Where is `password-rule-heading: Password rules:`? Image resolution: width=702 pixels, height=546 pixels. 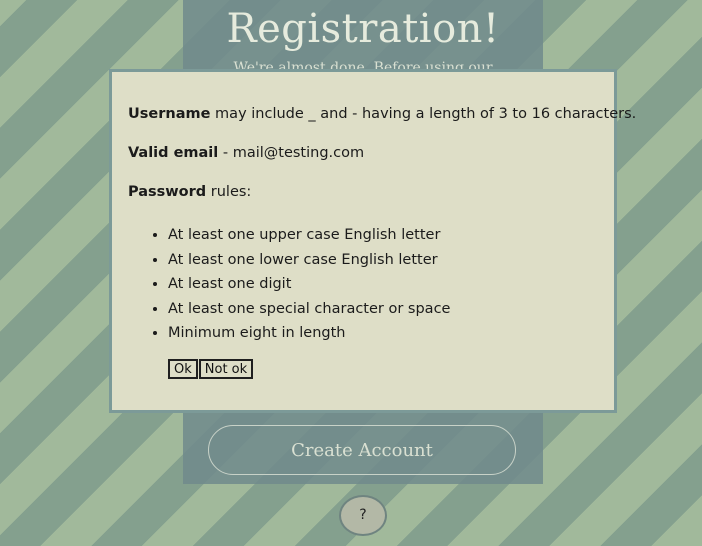 password-rule-heading: Password rules: is located at coordinates (189, 192).